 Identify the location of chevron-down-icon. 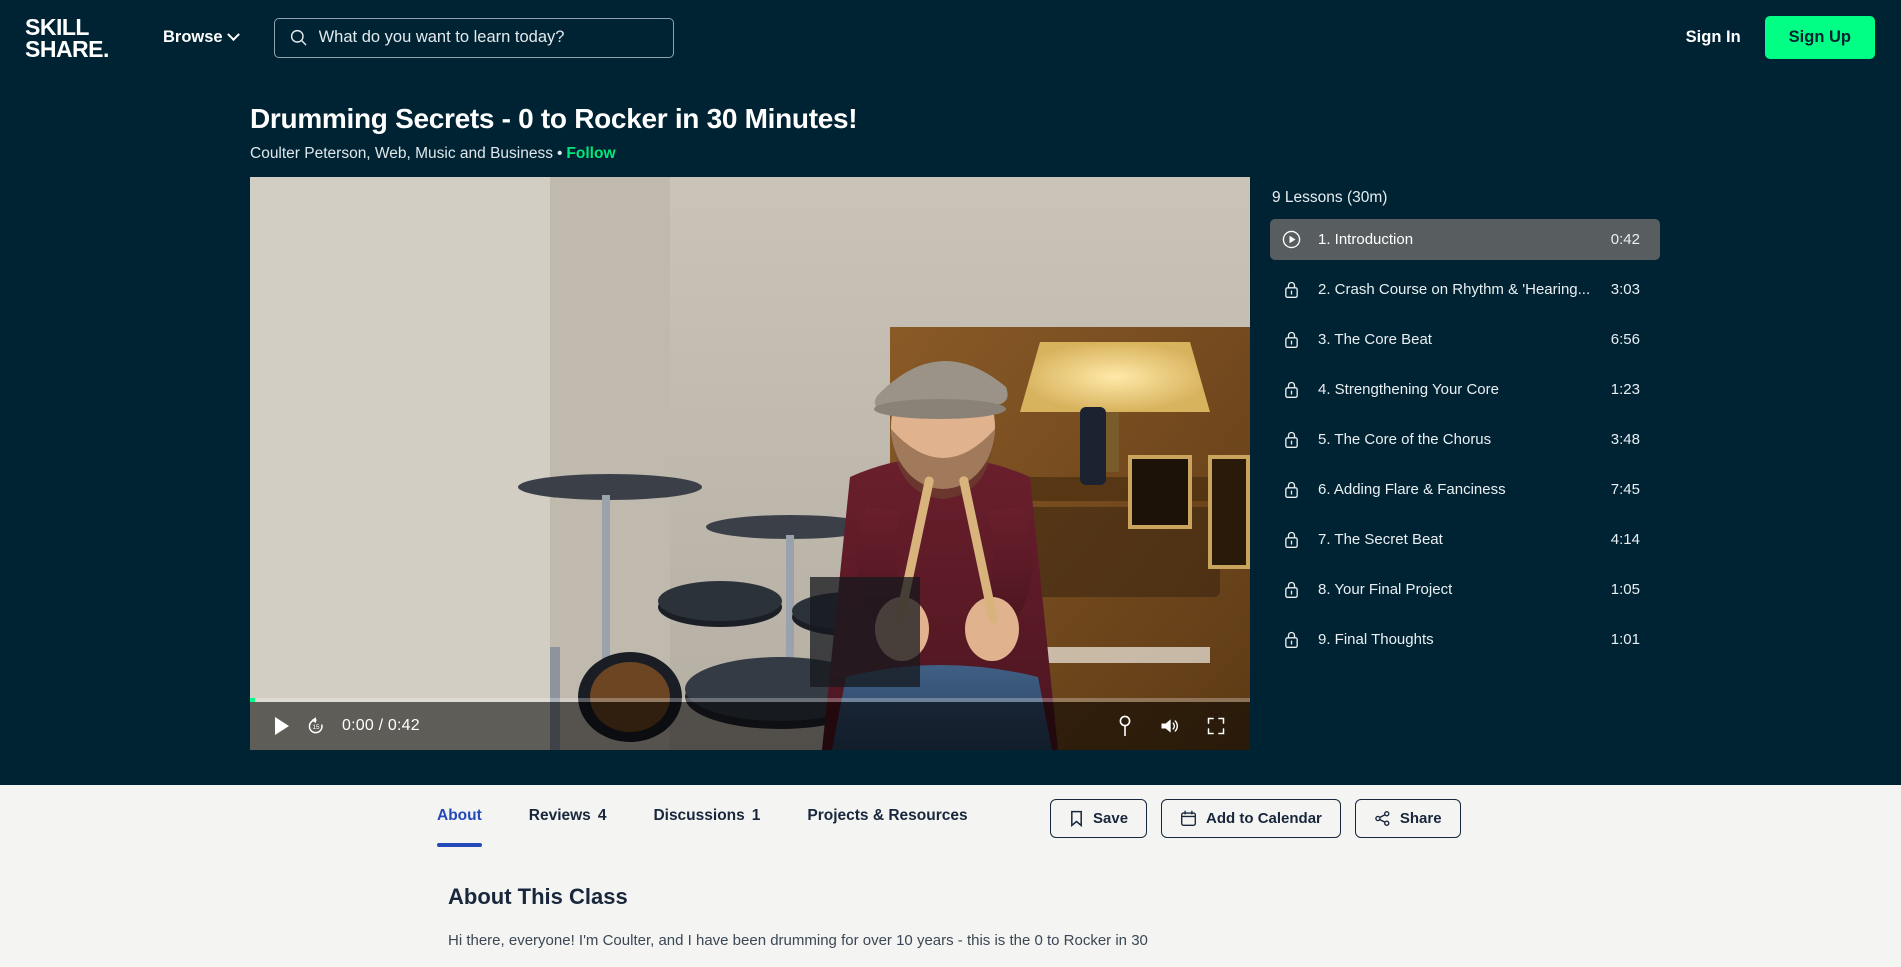
(233, 35).